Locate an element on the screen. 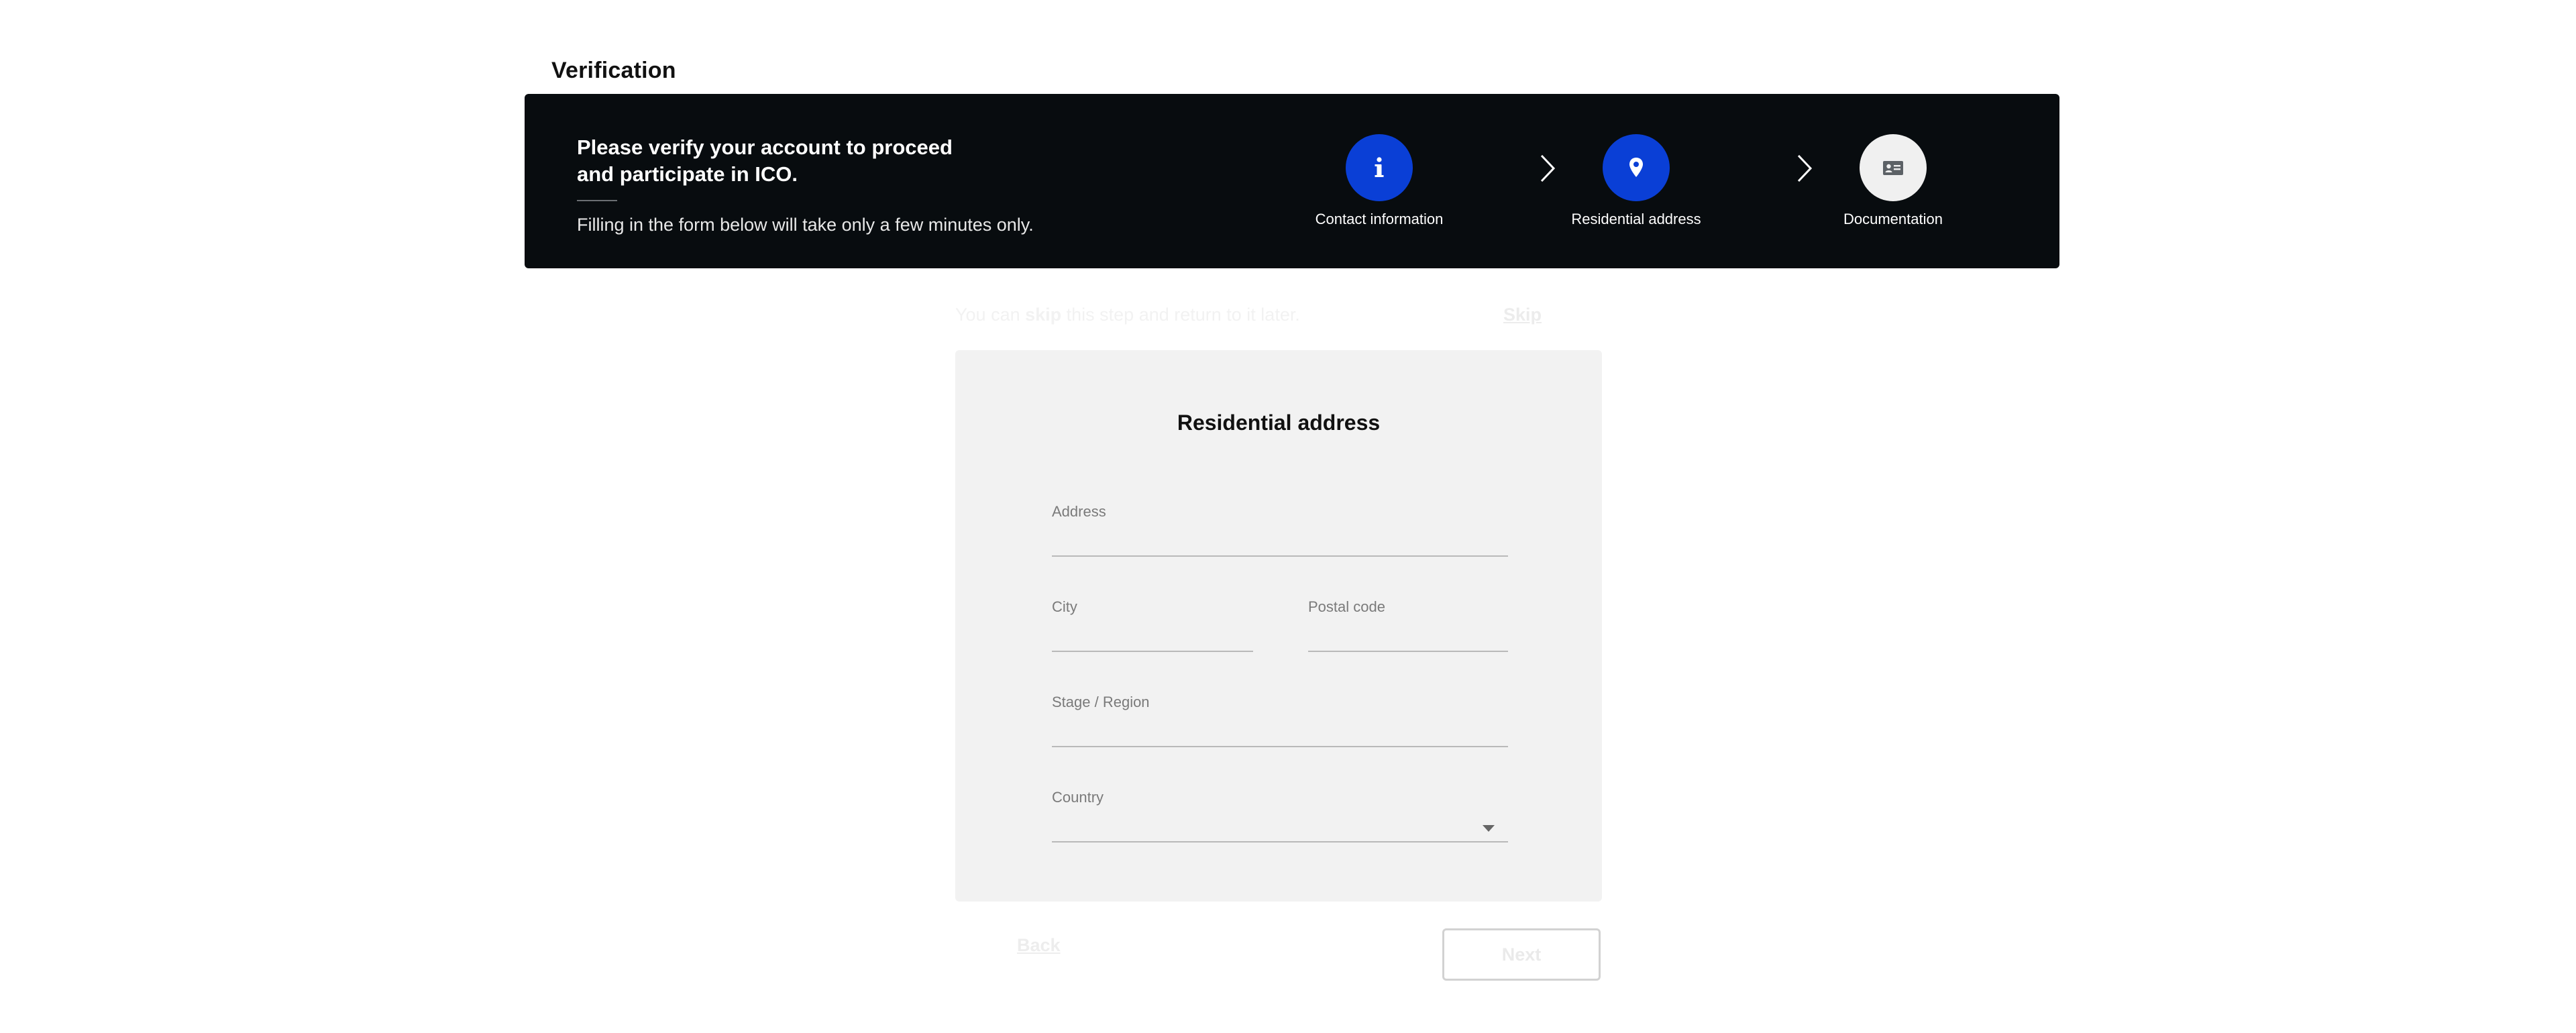 The image size is (2576, 1033). id-card-icon is located at coordinates (1893, 168).